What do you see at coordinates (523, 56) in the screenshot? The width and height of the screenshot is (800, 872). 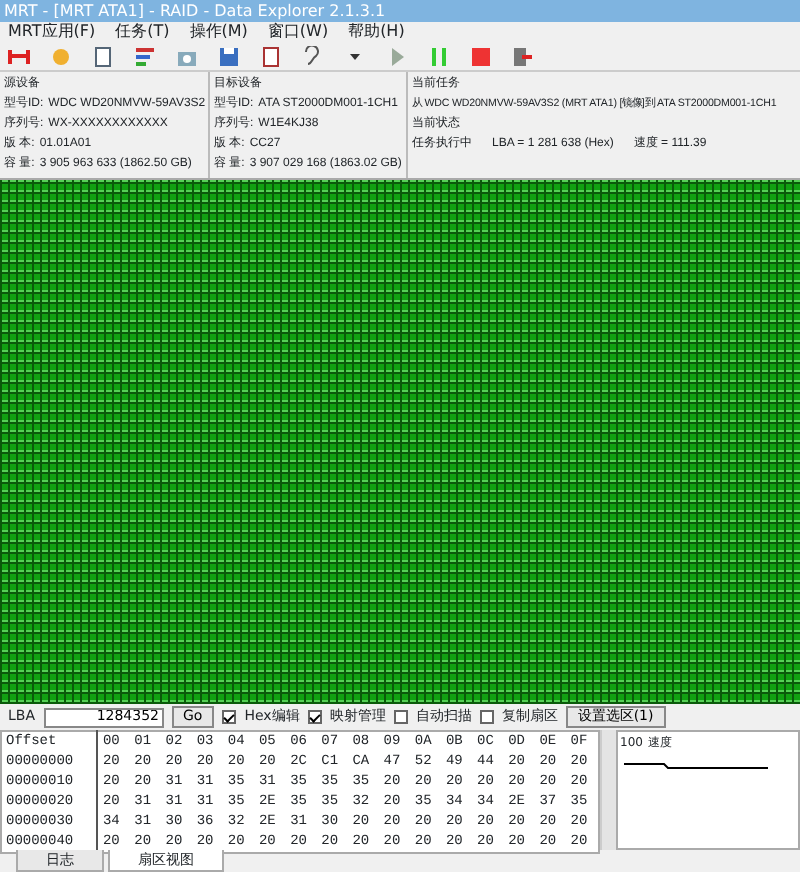 I see `exit-icon` at bounding box center [523, 56].